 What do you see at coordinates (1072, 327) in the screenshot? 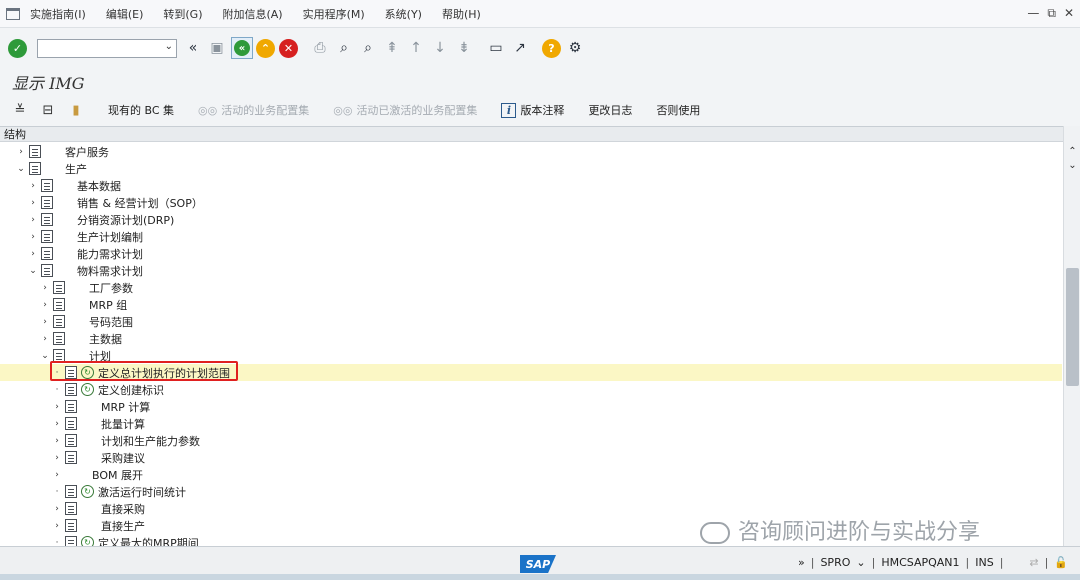
I see `scroll-thumb` at bounding box center [1072, 327].